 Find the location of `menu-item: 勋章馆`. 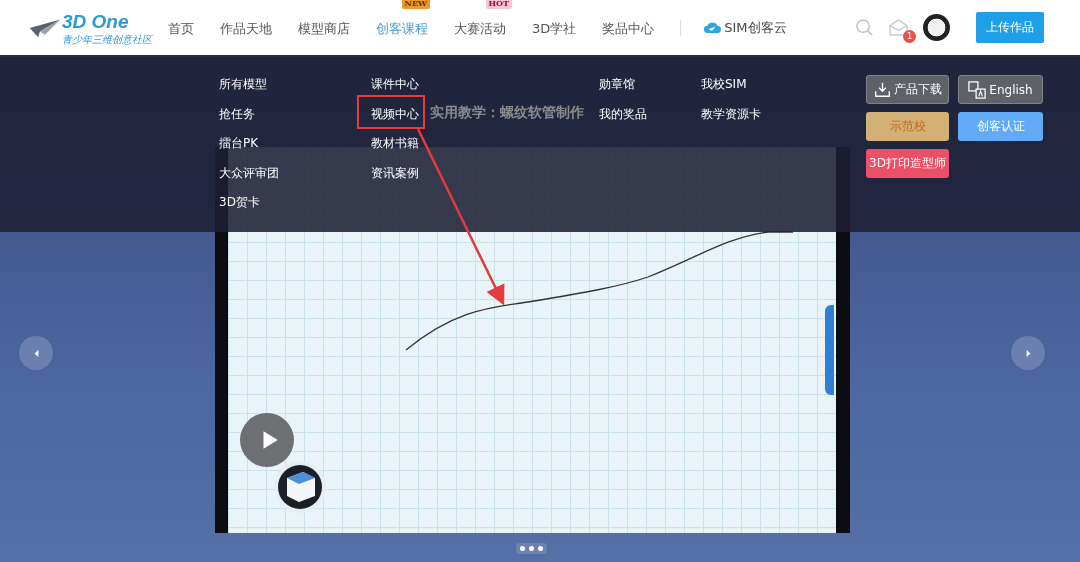

menu-item: 勋章馆 is located at coordinates (617, 84).